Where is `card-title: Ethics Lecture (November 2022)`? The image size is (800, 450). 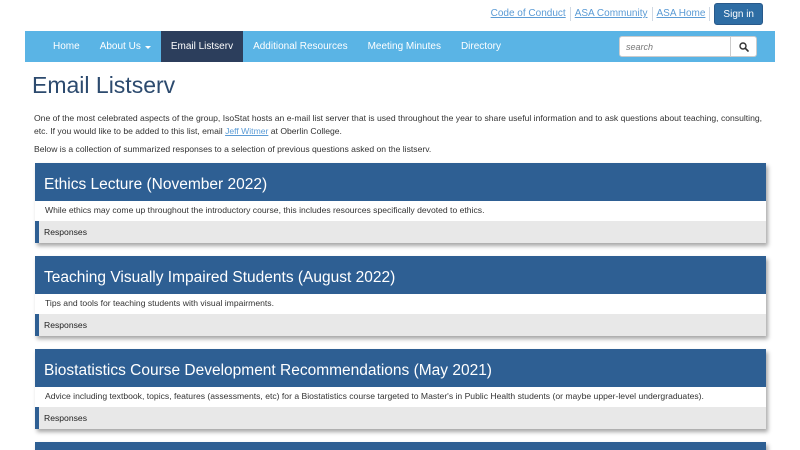
card-title: Ethics Lecture (November 2022) is located at coordinates (400, 182).